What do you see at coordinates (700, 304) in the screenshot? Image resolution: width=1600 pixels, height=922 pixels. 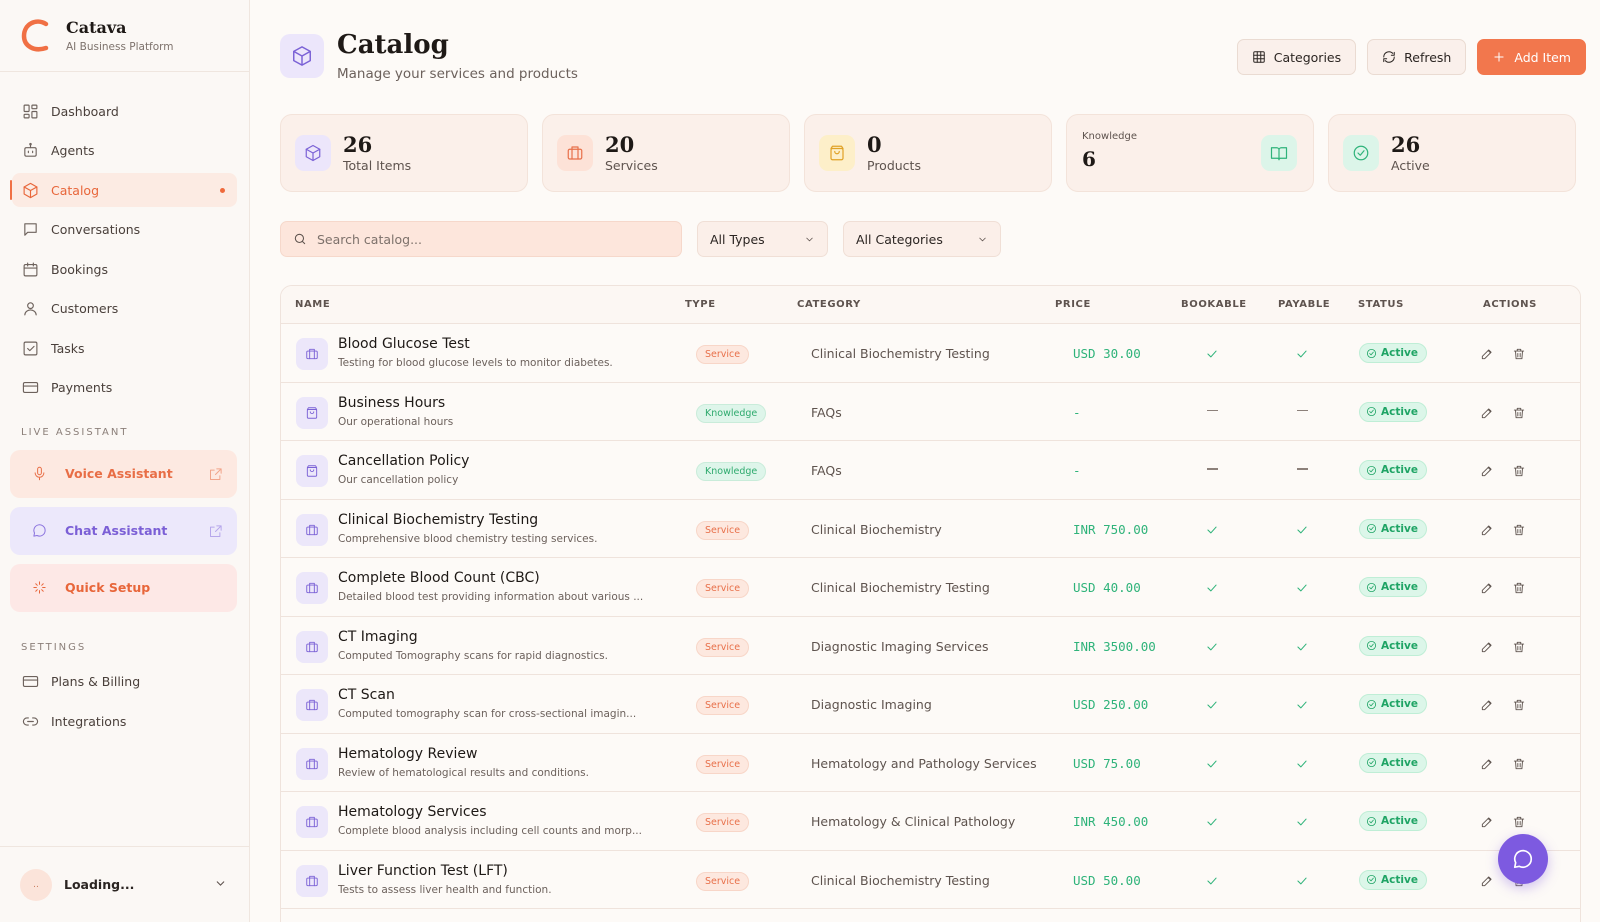 I see `column-header-type: TYPE` at bounding box center [700, 304].